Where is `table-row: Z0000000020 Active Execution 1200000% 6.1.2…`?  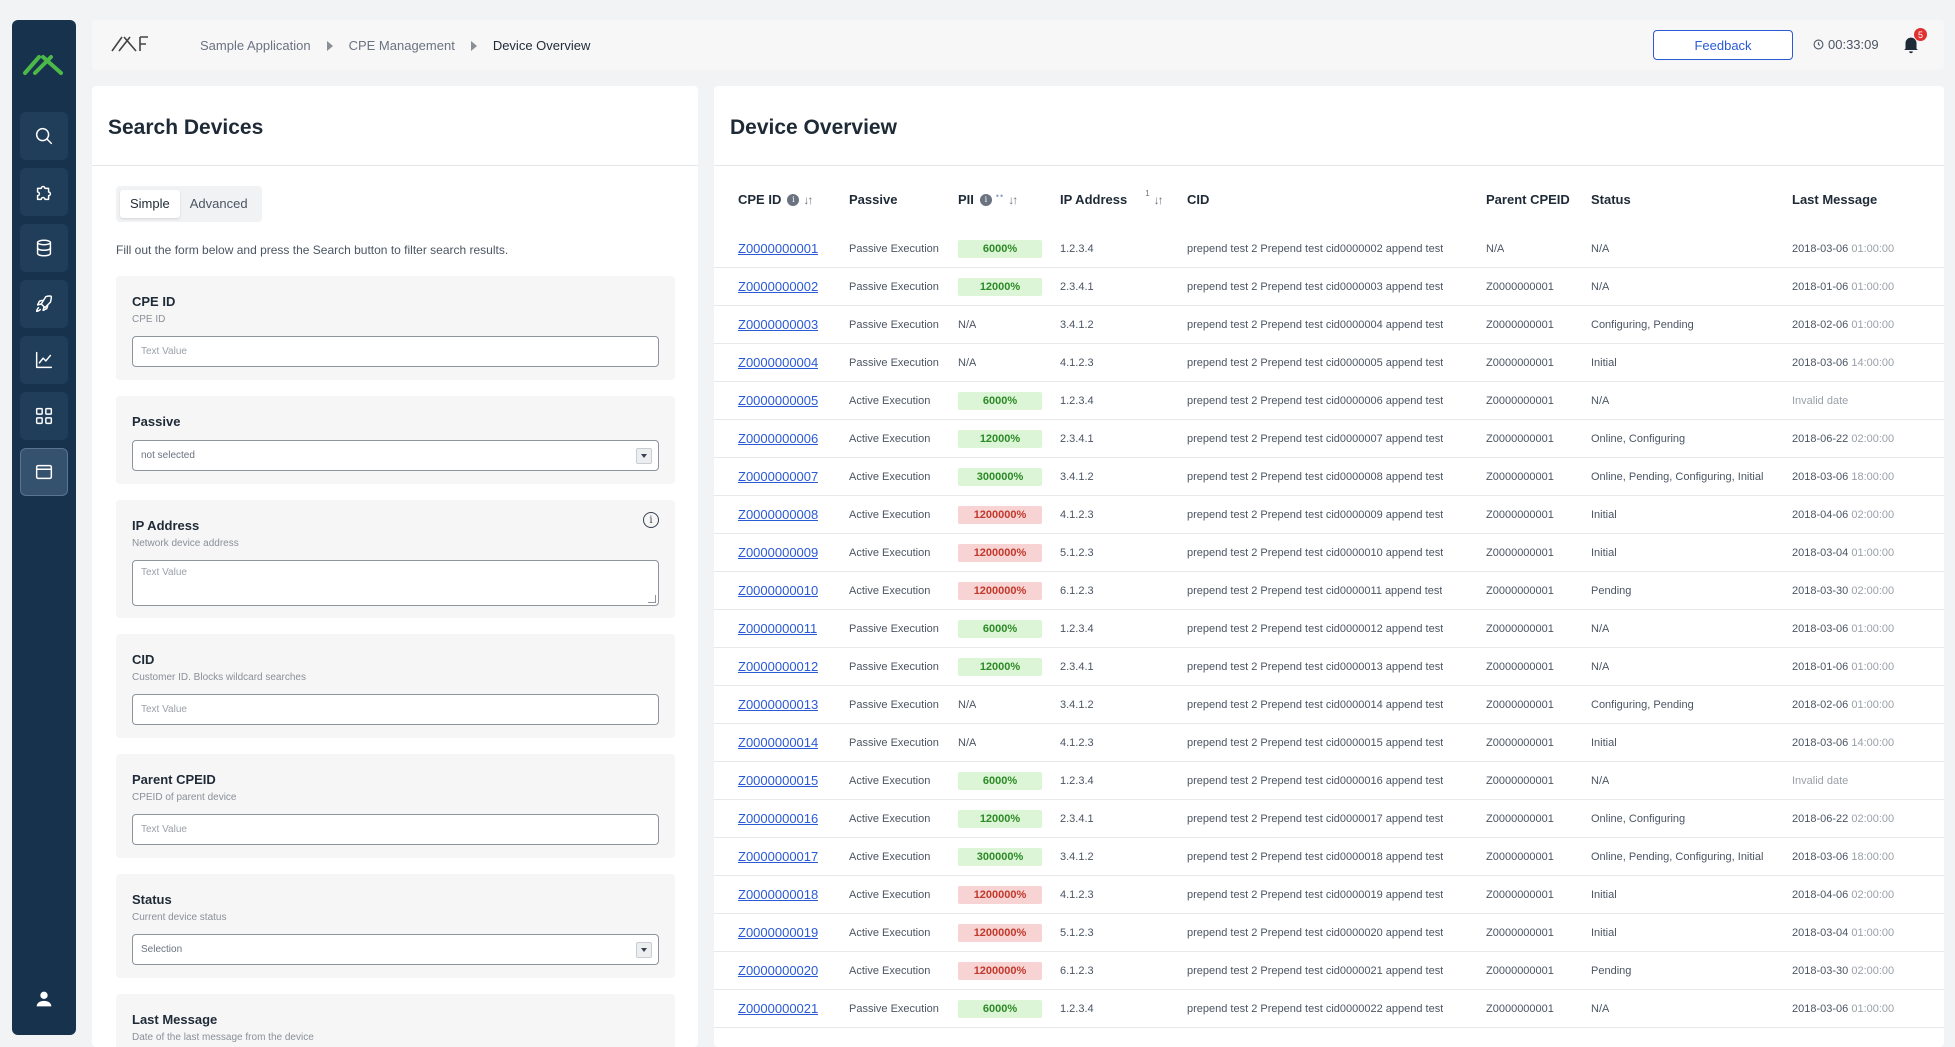
table-row: Z0000000020 Active Execution 1200000% 6.1.2… is located at coordinates (1329, 971).